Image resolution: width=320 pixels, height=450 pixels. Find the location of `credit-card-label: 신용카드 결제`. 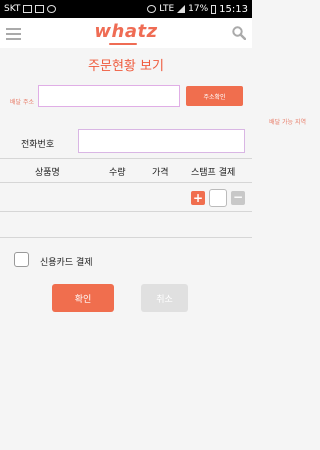

credit-card-label: 신용카드 결제 is located at coordinates (66, 263).